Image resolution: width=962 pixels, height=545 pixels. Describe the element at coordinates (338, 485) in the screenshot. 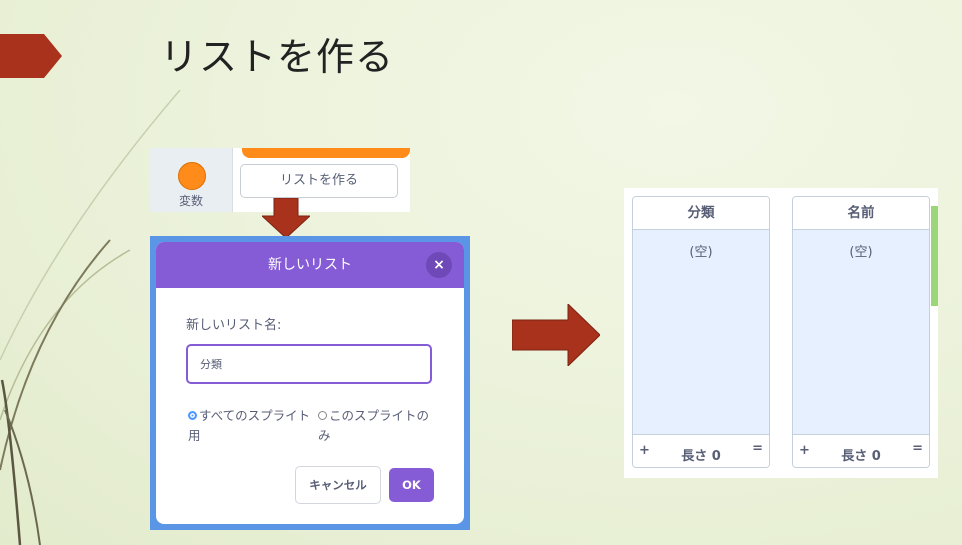

I see `cancel-button: キャンセル` at that location.